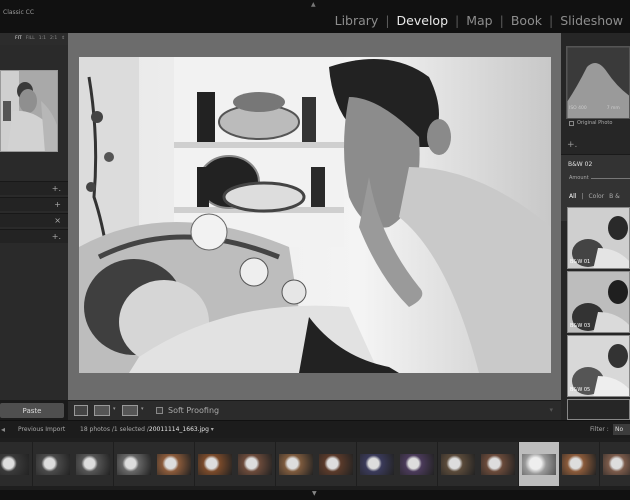 This screenshot has width=630, height=500. What do you see at coordinates (114, 409) in the screenshot?
I see `before-after-dropdown-icon: ▾` at bounding box center [114, 409].